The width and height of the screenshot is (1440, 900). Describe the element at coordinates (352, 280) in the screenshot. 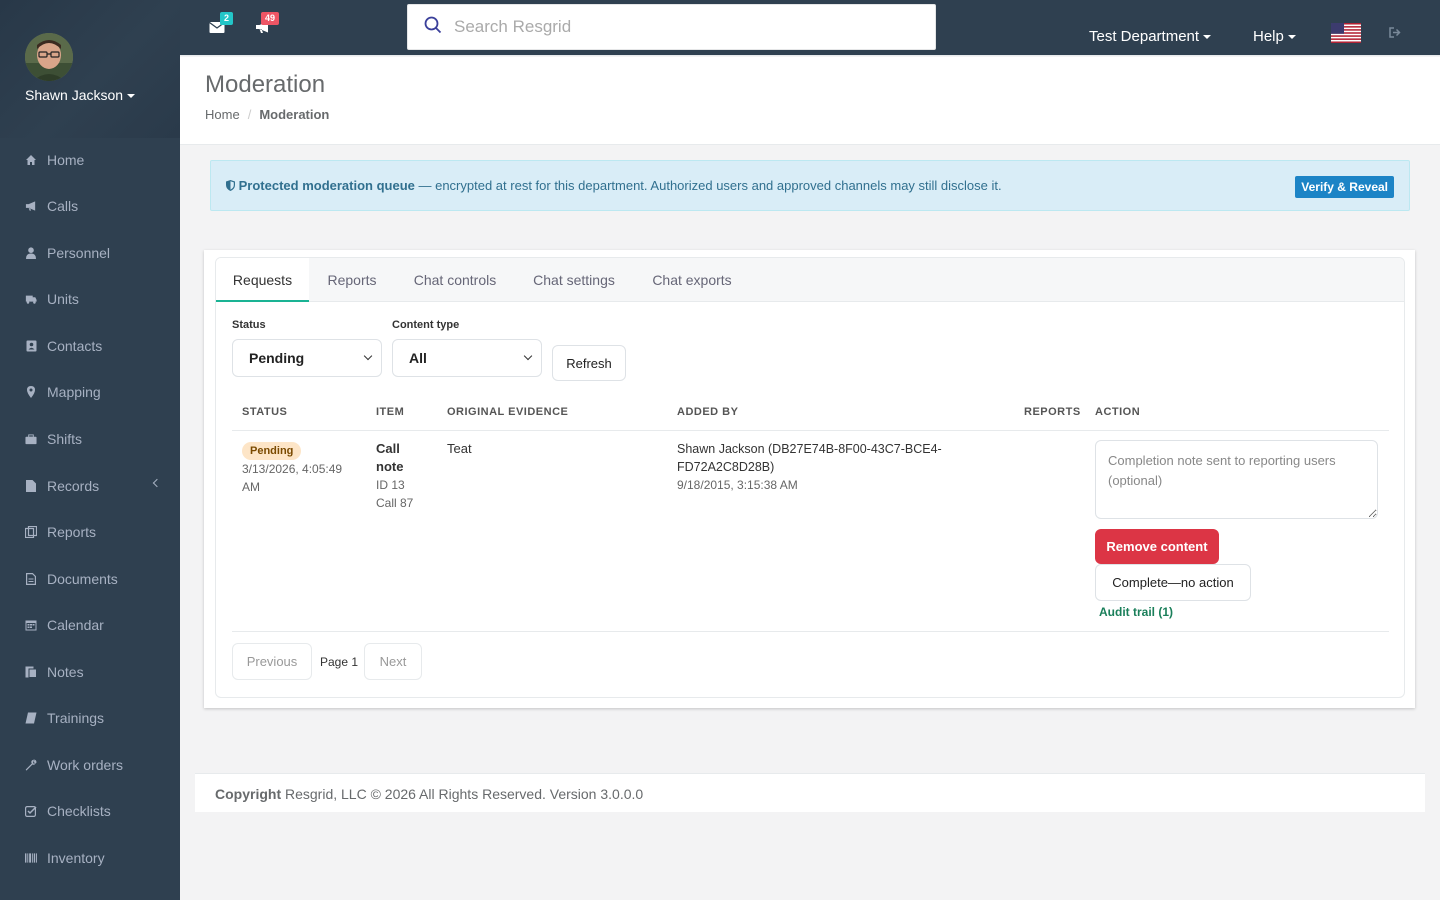

I see `tab-reports: Reports` at that location.